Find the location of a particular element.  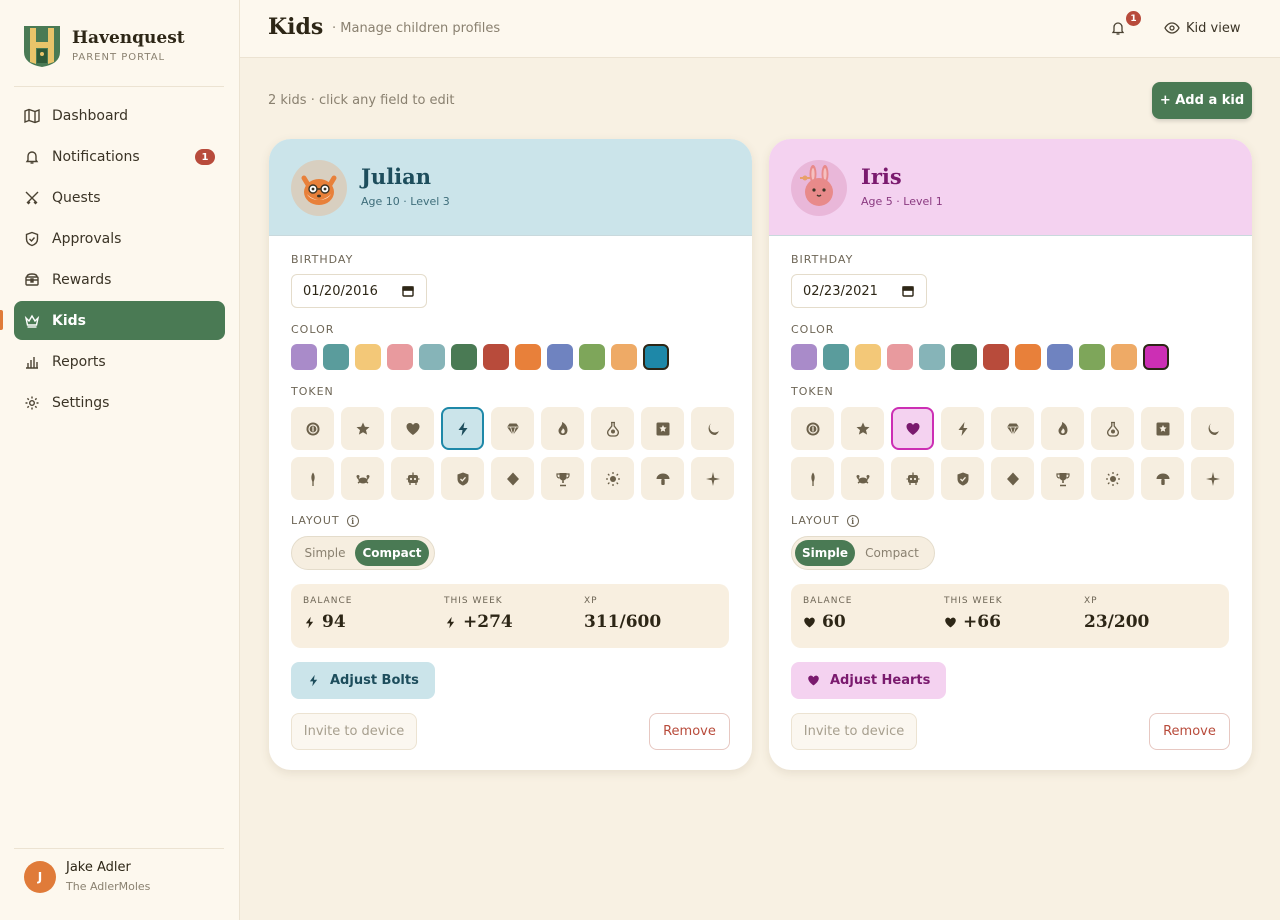

sidebar-item-quests: Quests is located at coordinates (119, 197).